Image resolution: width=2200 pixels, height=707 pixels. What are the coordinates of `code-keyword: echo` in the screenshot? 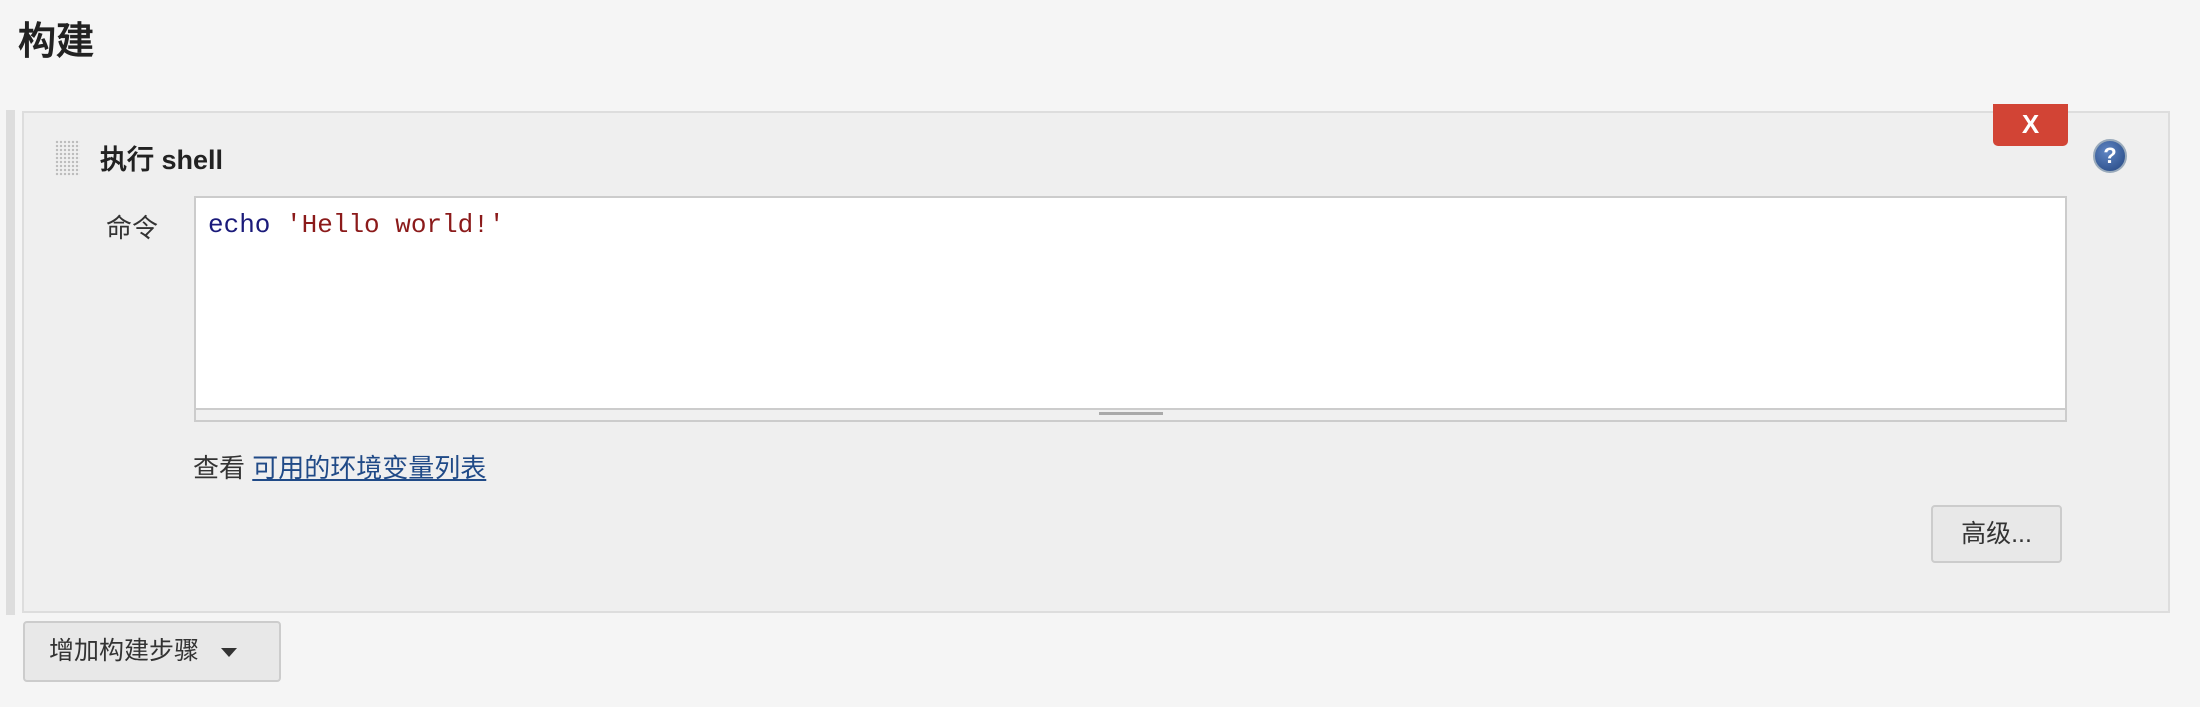 It's located at (239, 225).